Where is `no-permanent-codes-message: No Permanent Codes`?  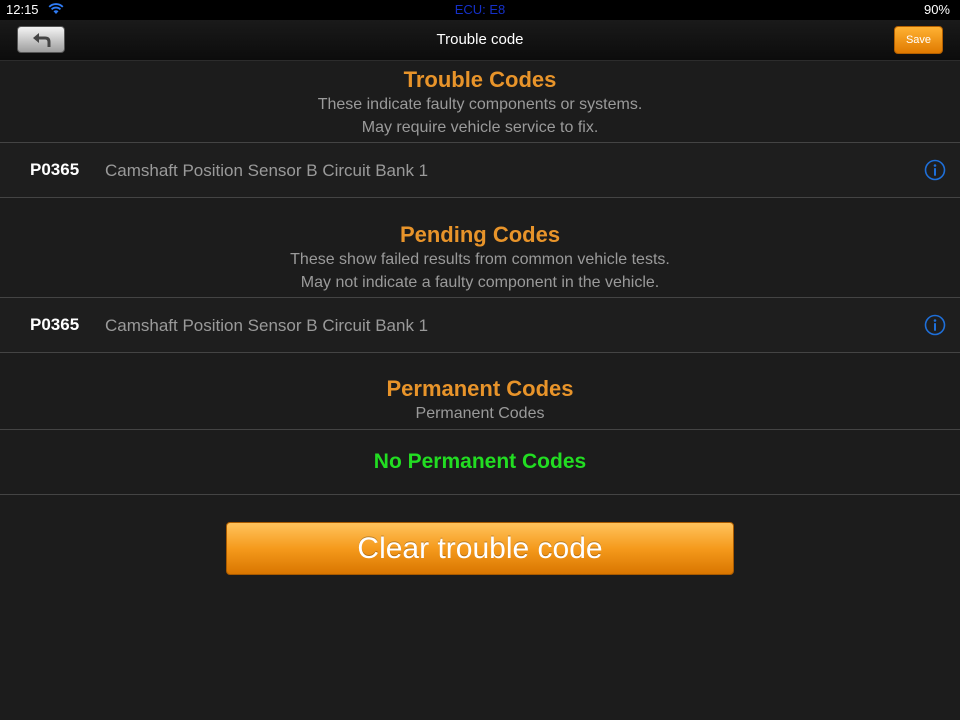
no-permanent-codes-message: No Permanent Codes is located at coordinates (480, 461).